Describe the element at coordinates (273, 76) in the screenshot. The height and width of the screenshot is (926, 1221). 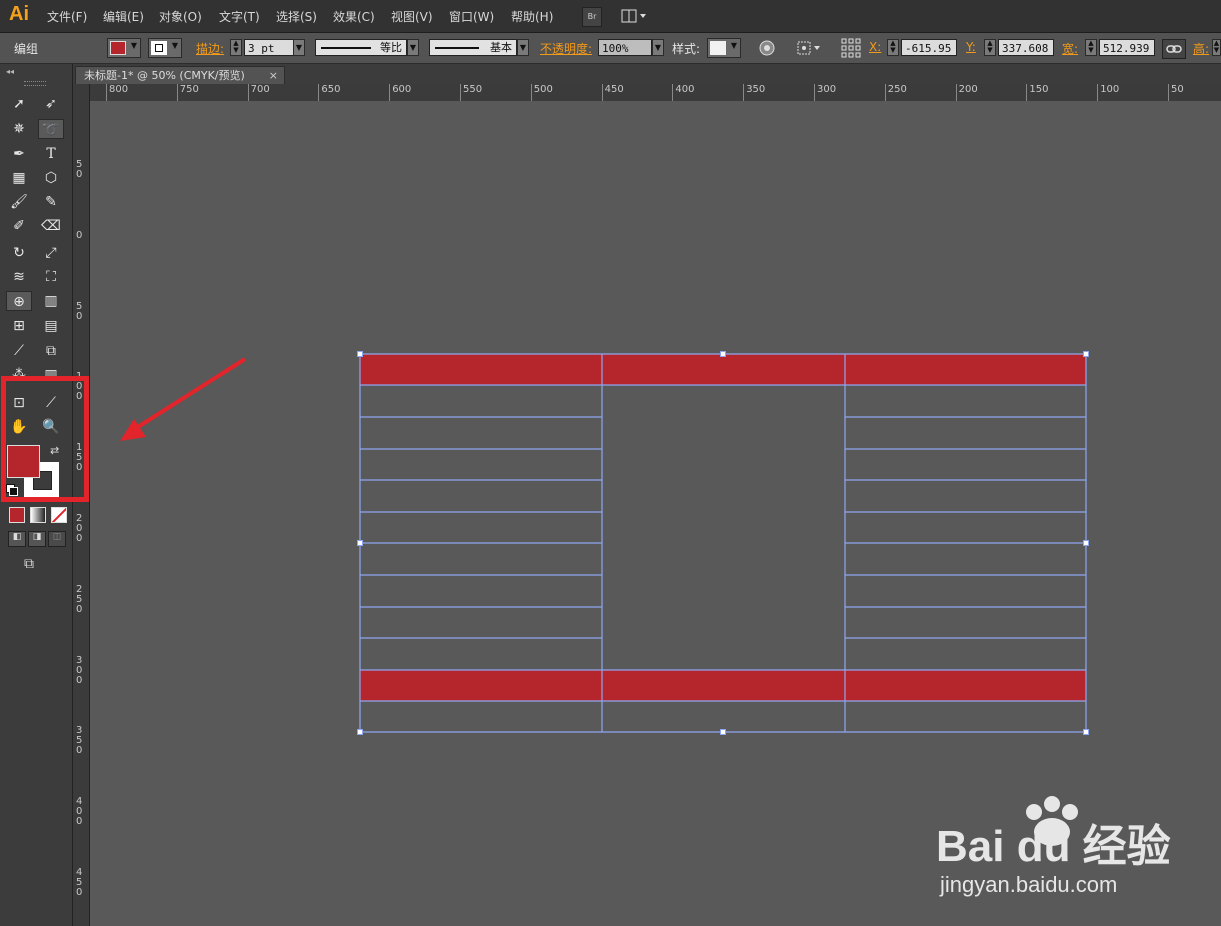
I see `close-tab-icon: ×` at that location.